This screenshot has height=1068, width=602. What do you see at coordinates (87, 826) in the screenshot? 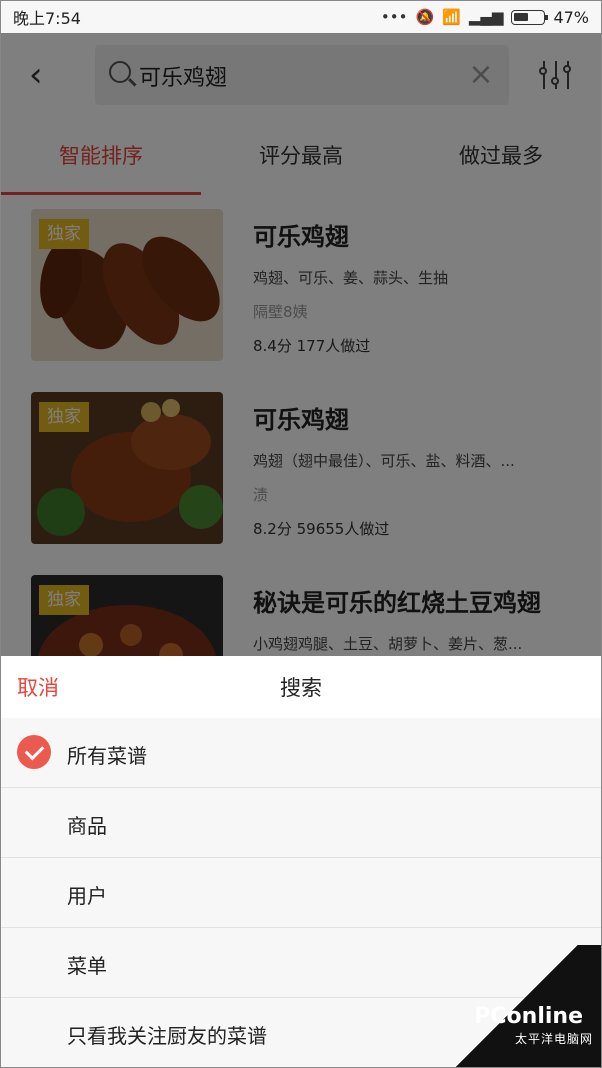
I see `option-label: 商品` at bounding box center [87, 826].